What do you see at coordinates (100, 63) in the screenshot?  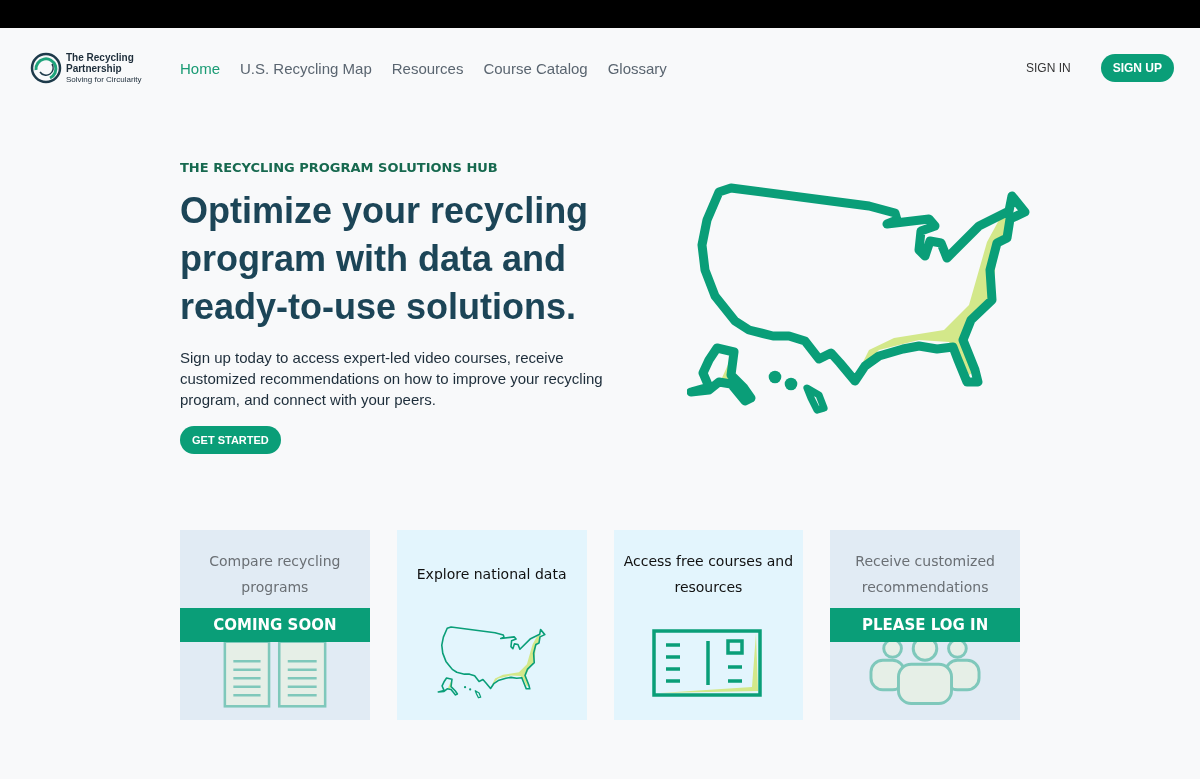 I see `logo-name: The Recycling Partnership` at bounding box center [100, 63].